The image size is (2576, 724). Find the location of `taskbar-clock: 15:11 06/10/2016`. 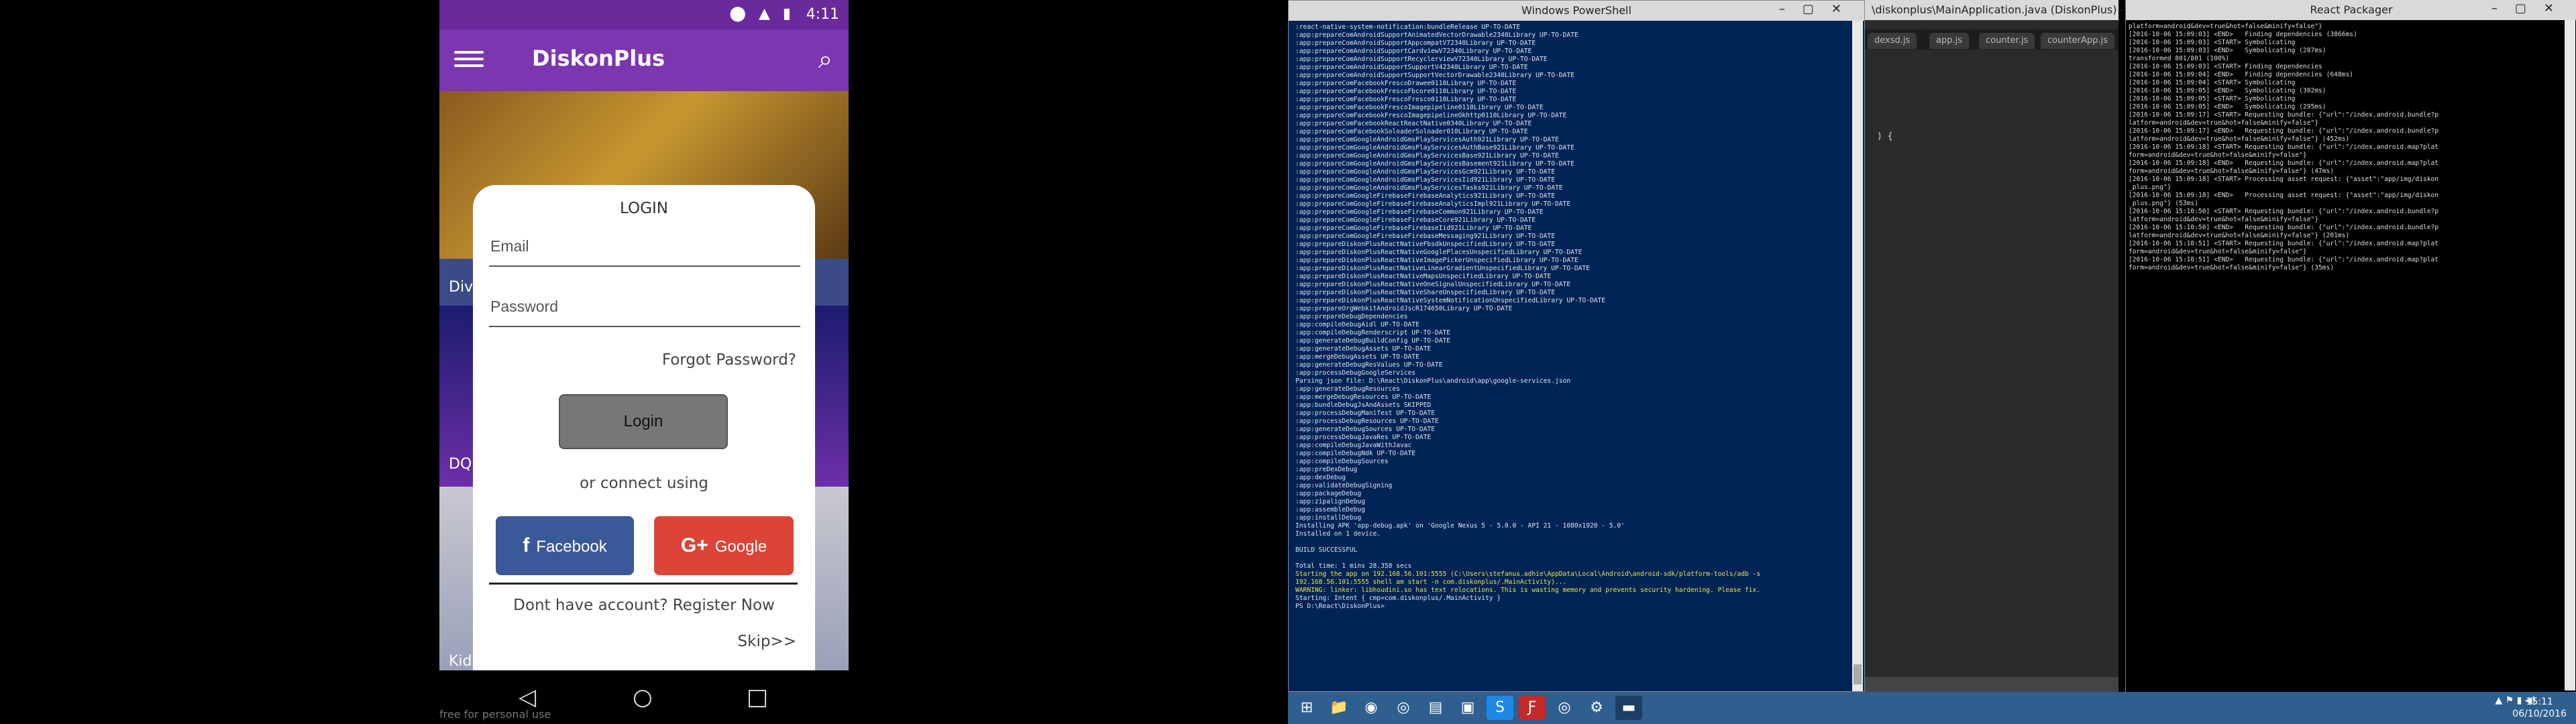

taskbar-clock: 15:11 06/10/2016 is located at coordinates (2539, 708).